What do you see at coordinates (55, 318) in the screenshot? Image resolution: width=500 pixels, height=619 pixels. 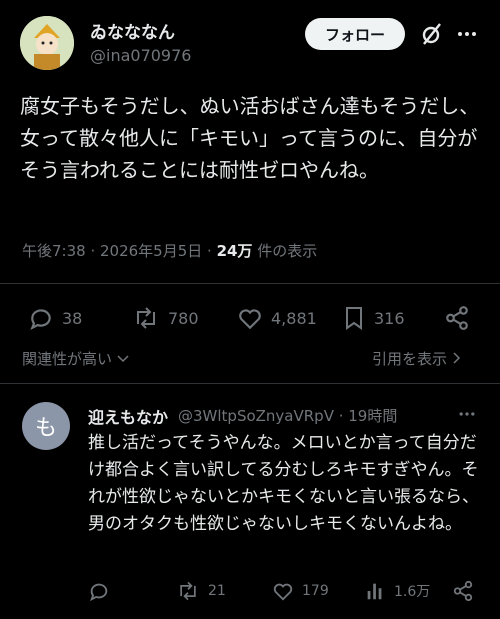 I see `reply-button: 38` at bounding box center [55, 318].